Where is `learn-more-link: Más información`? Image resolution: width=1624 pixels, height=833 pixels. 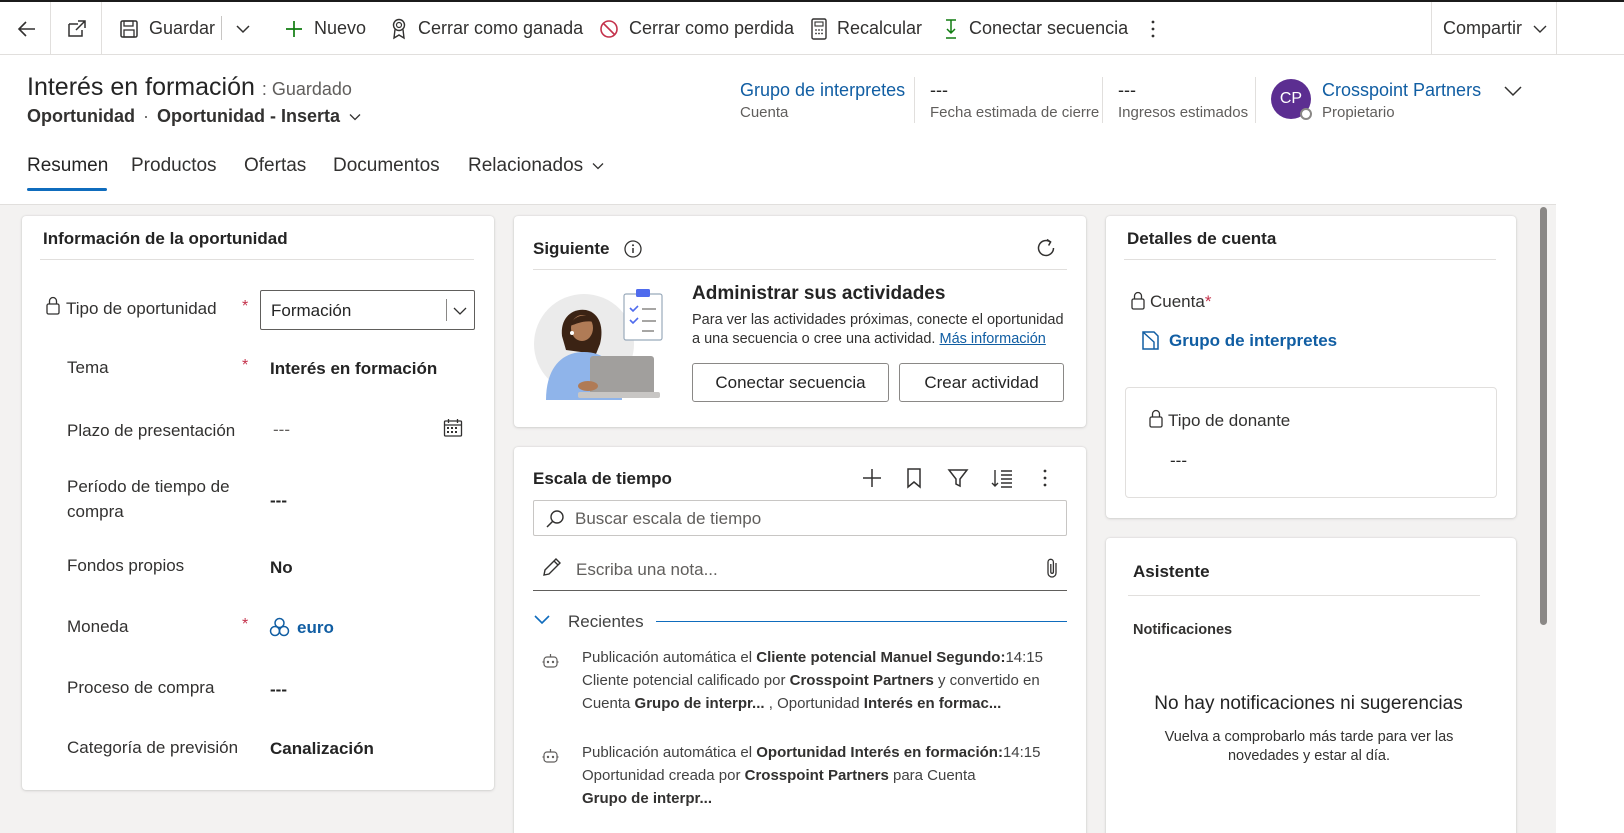
learn-more-link: Más información is located at coordinates (992, 339).